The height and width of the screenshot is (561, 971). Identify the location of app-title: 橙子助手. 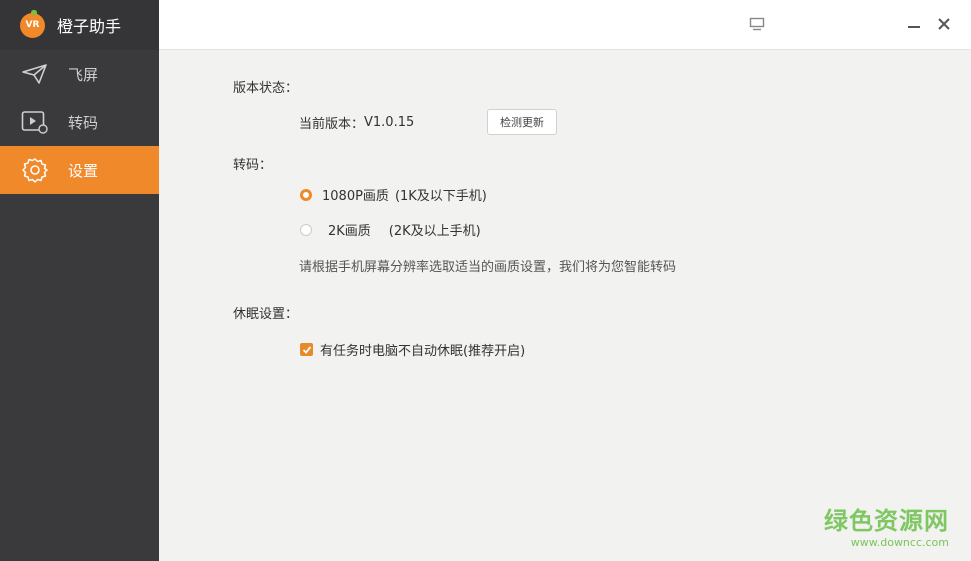
(89, 26).